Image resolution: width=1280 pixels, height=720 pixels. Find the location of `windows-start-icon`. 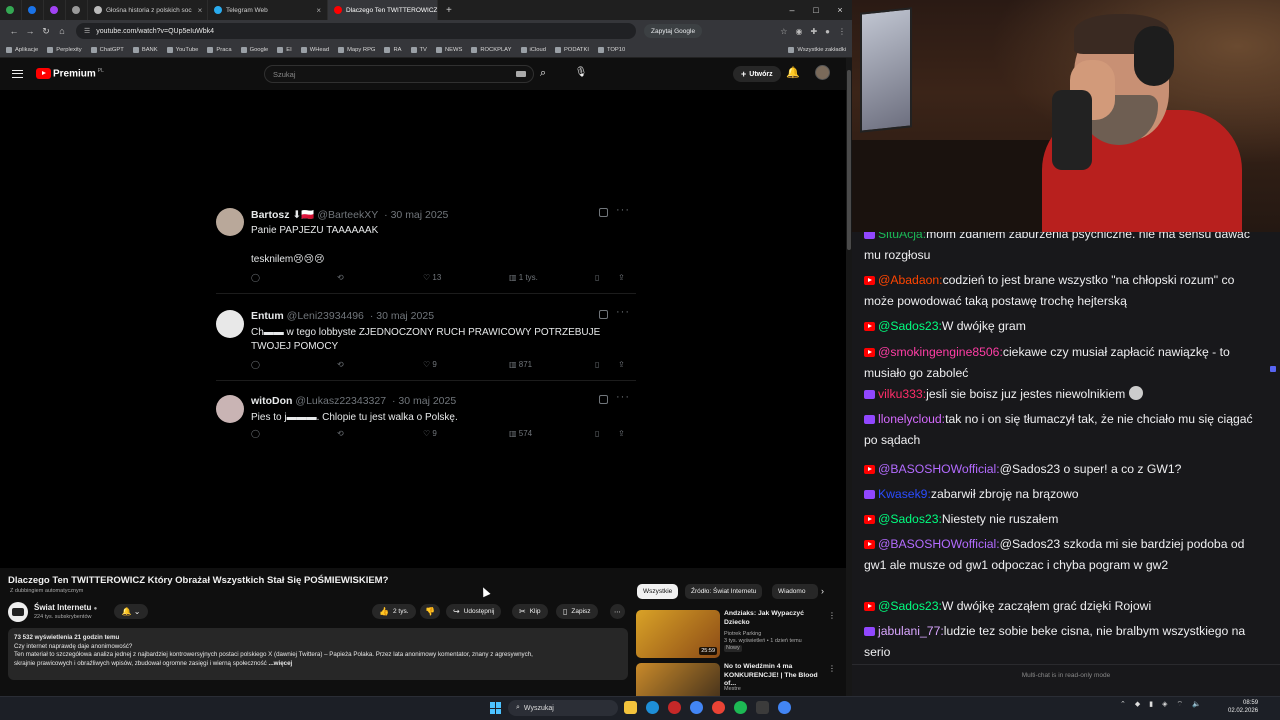

windows-start-icon is located at coordinates (496, 708).